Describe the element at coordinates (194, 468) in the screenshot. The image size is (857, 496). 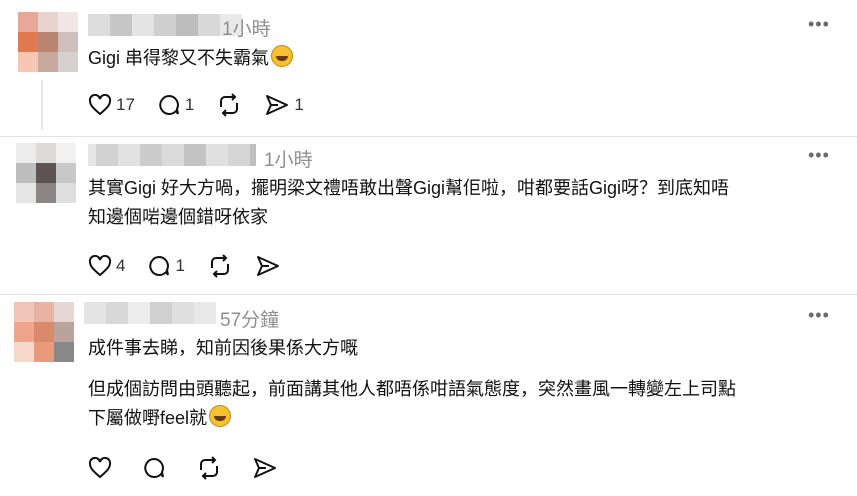
I see `action-bar` at that location.